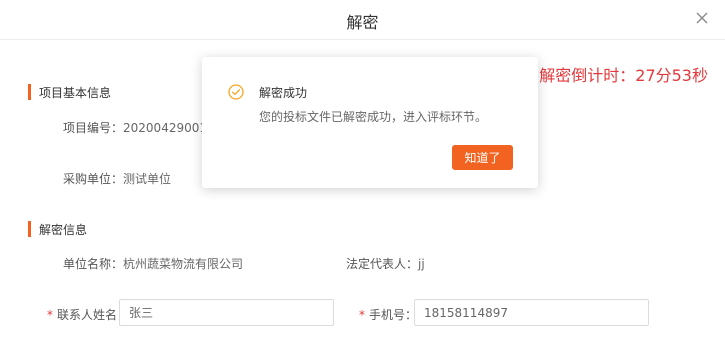 The width and height of the screenshot is (725, 340). Describe the element at coordinates (482, 157) in the screenshot. I see `got-it-button: 知道了` at that location.